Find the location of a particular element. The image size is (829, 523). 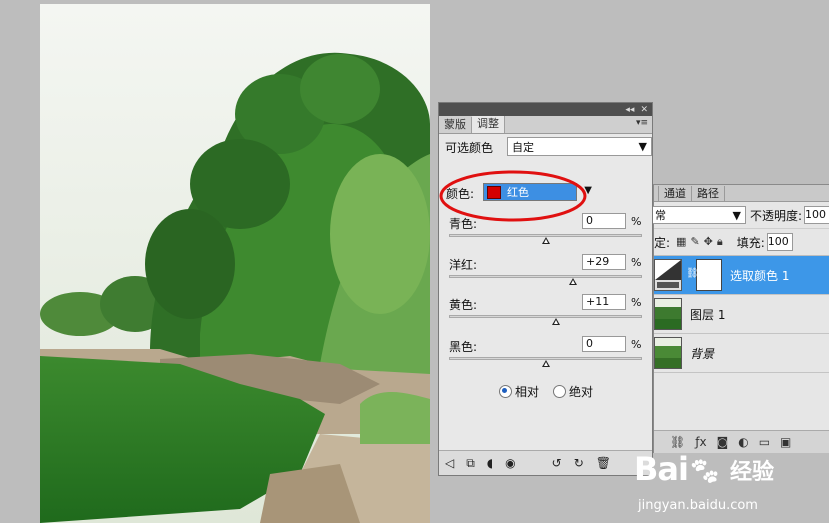

preset-label: 可选颜色 is located at coordinates (469, 148).